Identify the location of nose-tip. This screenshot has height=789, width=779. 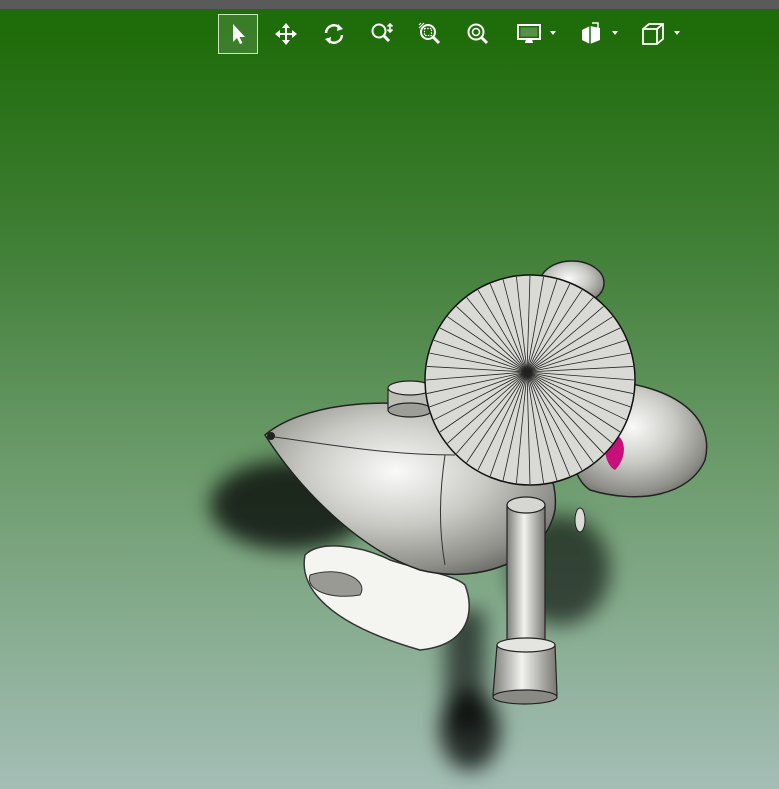
(271, 436).